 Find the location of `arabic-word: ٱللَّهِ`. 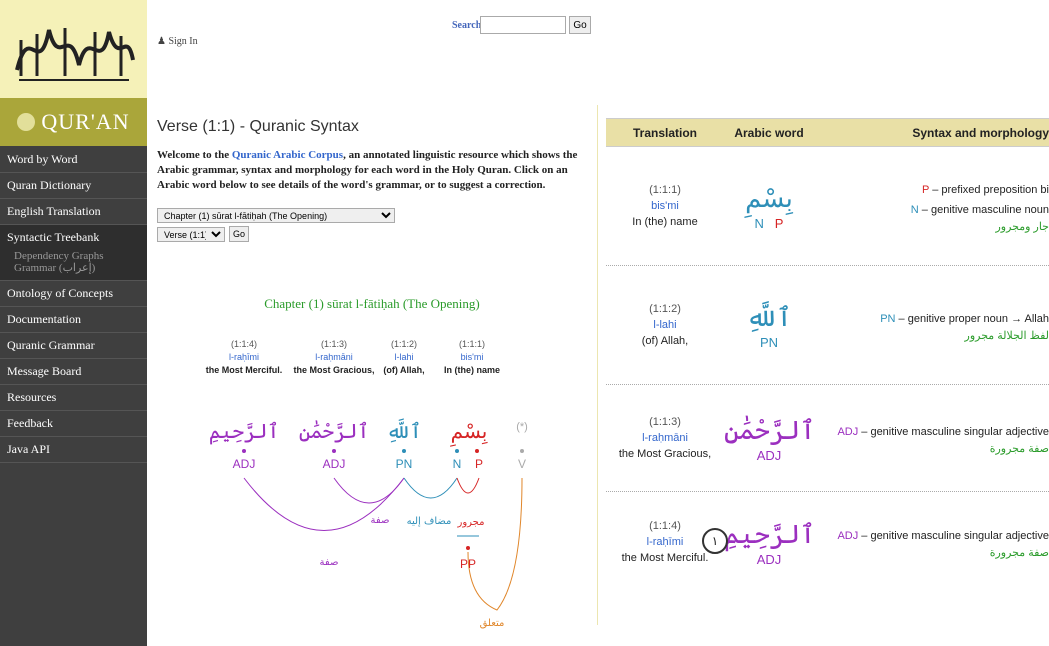

arabic-word: ٱللَّهِ is located at coordinates (769, 318).